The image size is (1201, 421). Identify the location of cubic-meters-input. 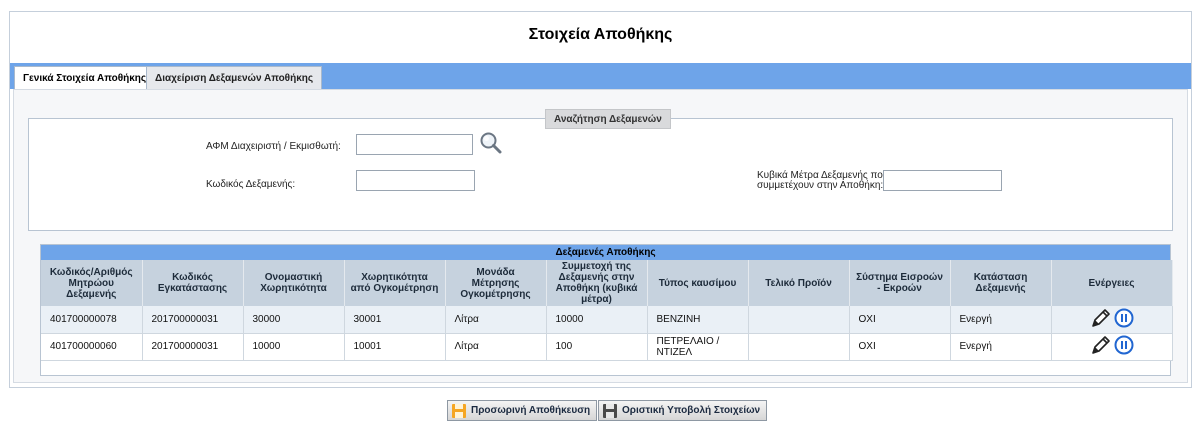
(942, 180).